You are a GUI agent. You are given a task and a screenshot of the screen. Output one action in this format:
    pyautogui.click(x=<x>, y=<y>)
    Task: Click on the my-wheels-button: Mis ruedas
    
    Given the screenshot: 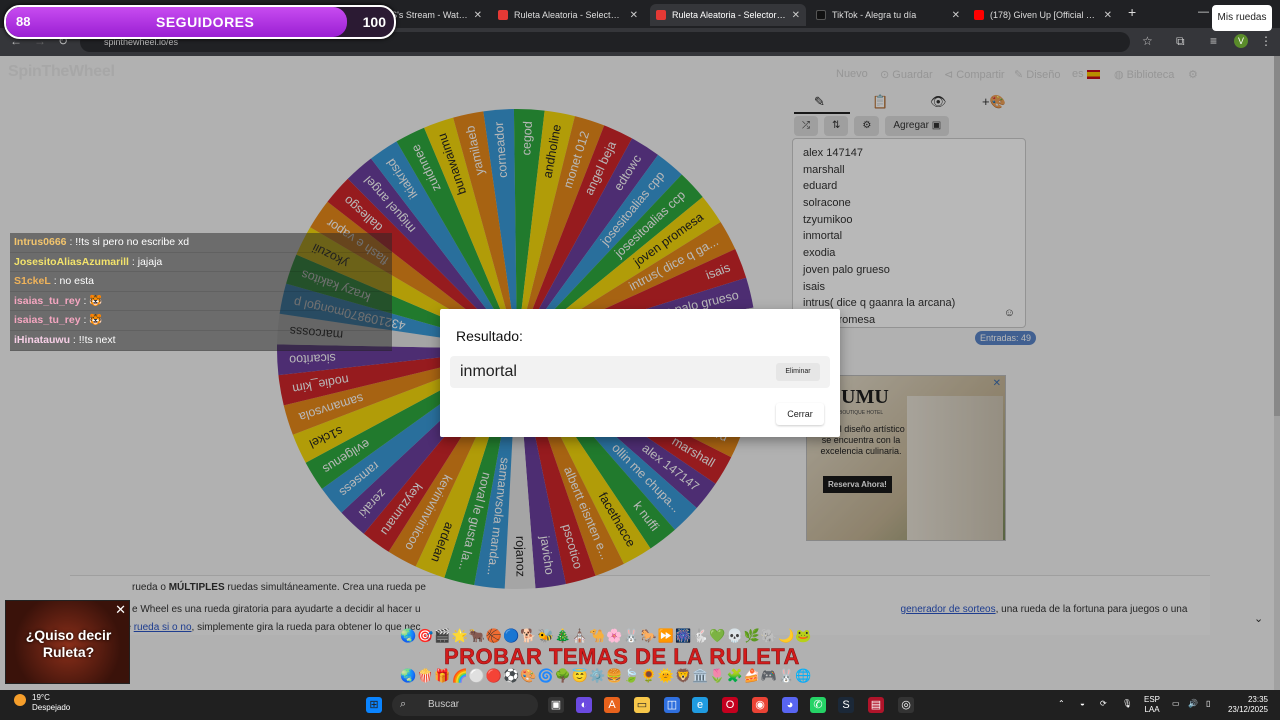 What is the action you would take?
    pyautogui.click(x=1242, y=18)
    